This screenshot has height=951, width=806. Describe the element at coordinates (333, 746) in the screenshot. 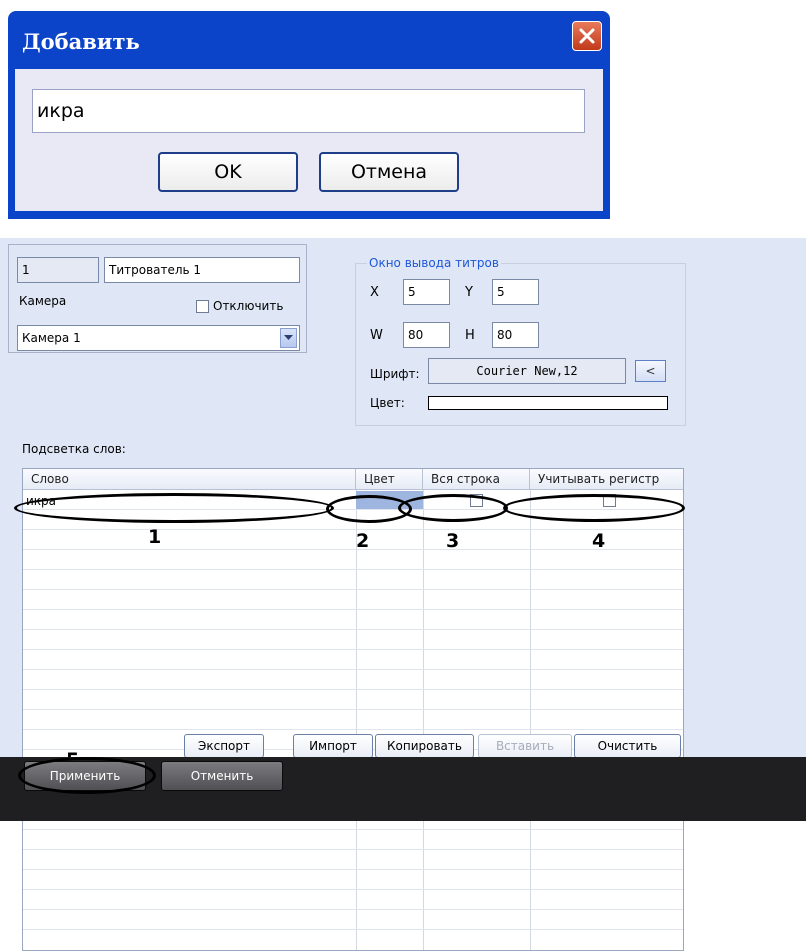

I see `import-button: Импорт` at that location.